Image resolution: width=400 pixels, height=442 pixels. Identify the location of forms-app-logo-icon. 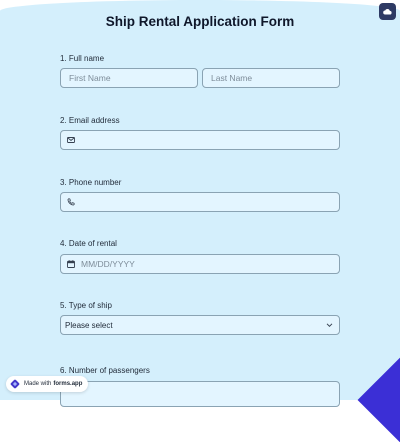
(15, 384).